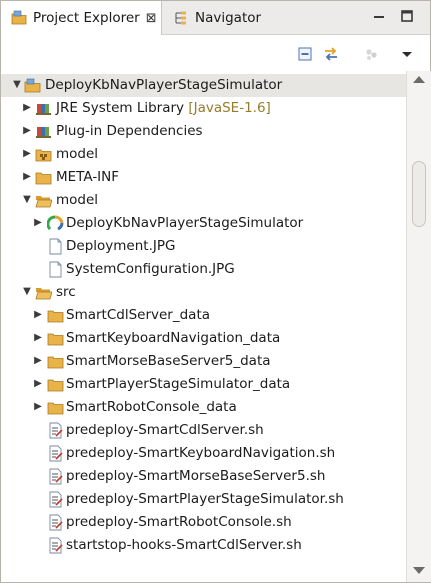 This screenshot has height=583, width=431. What do you see at coordinates (32, 85) in the screenshot?
I see `project-icon` at bounding box center [32, 85].